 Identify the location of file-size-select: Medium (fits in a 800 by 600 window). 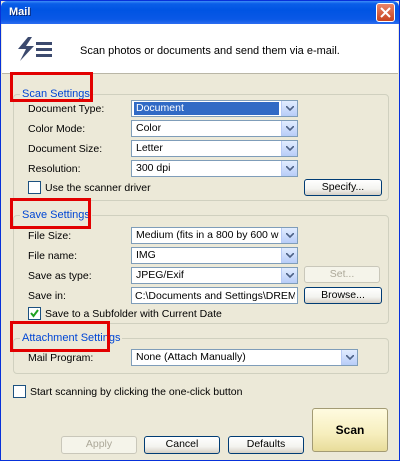
(214, 235).